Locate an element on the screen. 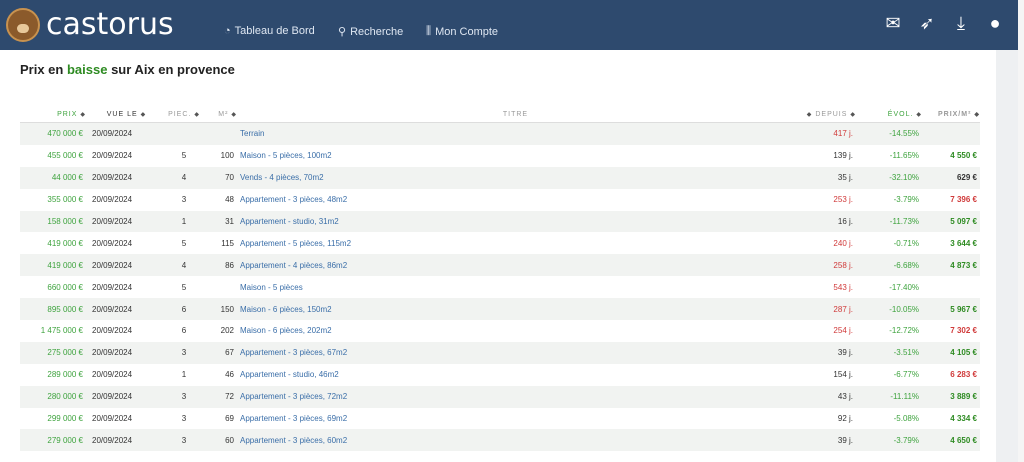  cell-prix-m2: 629 € is located at coordinates (951, 177).